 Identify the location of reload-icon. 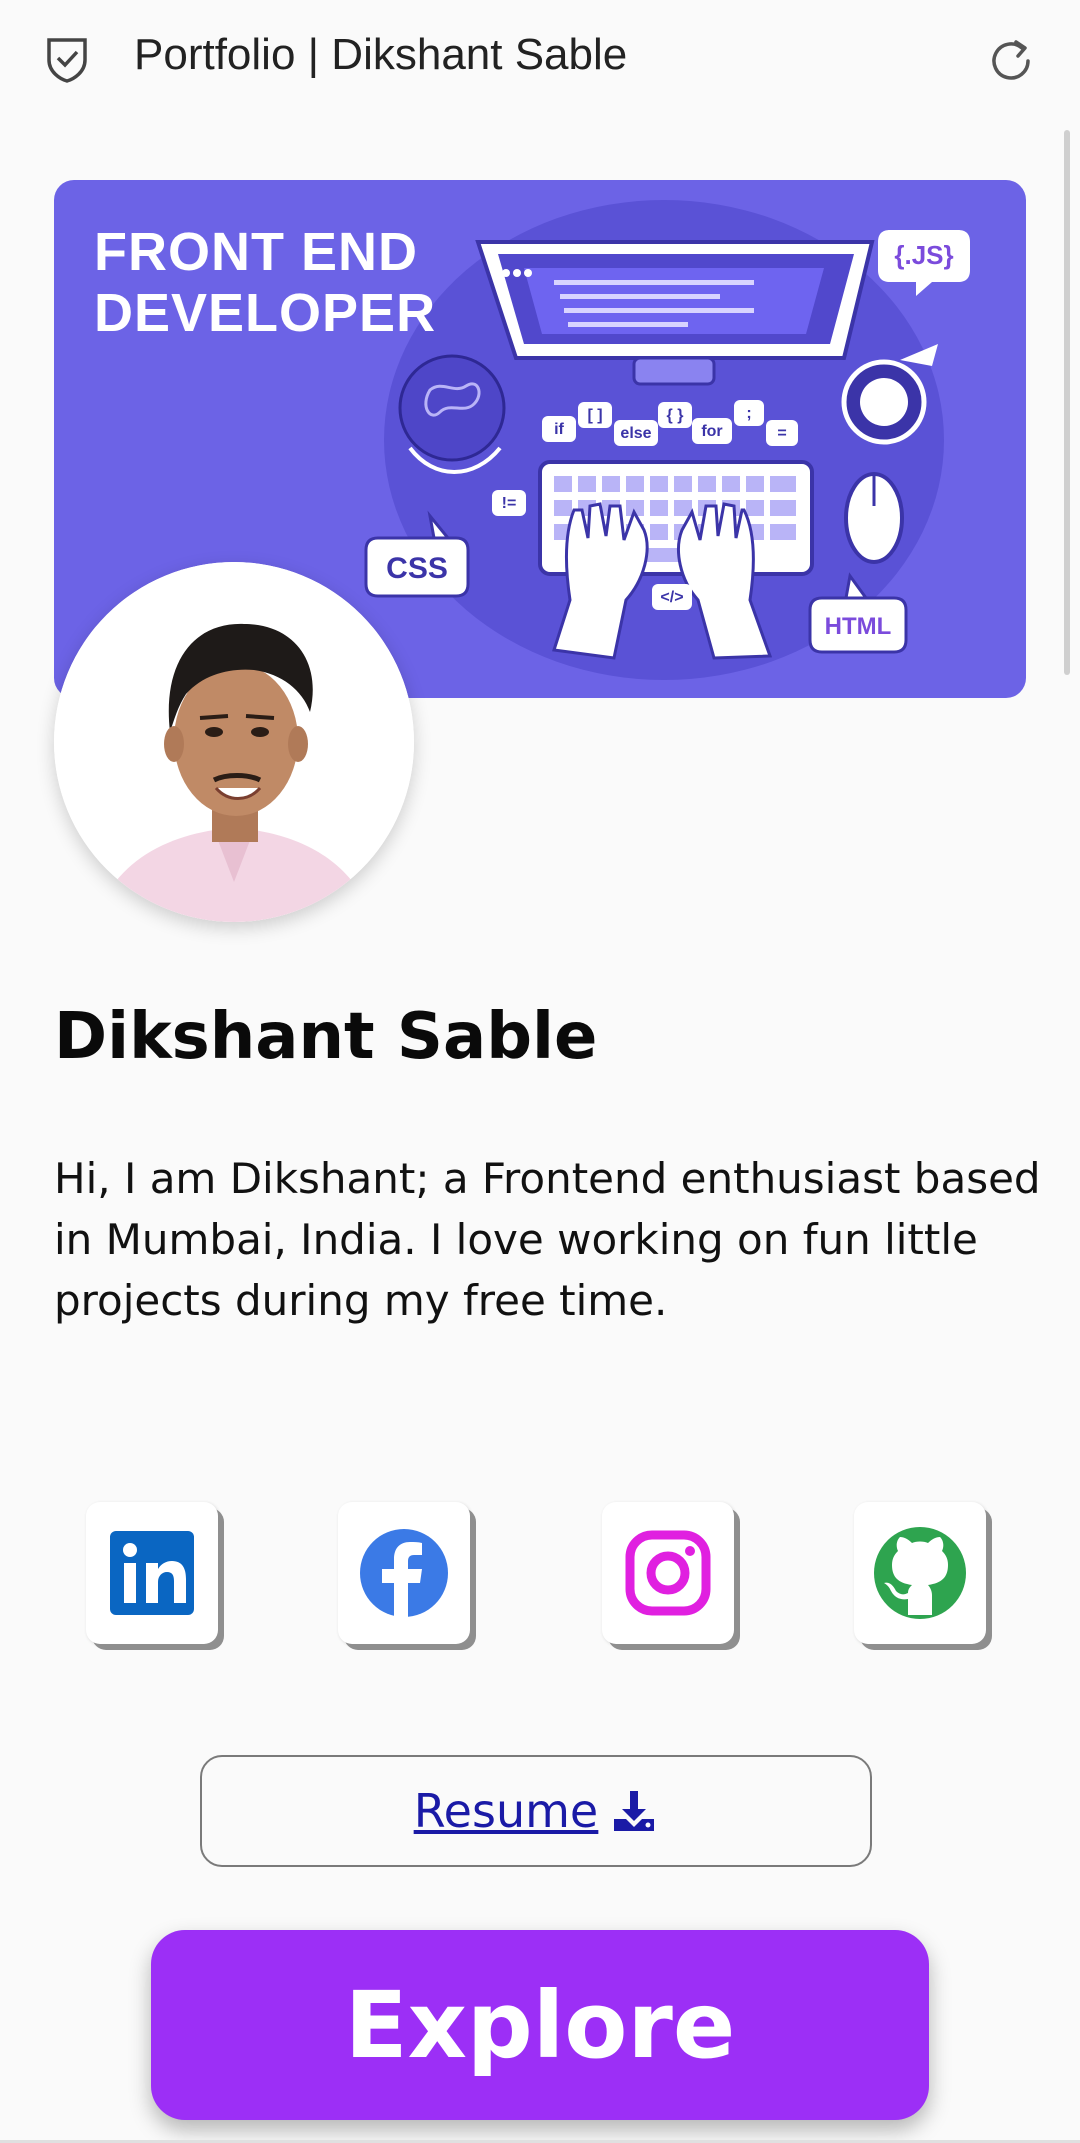
(1011, 61).